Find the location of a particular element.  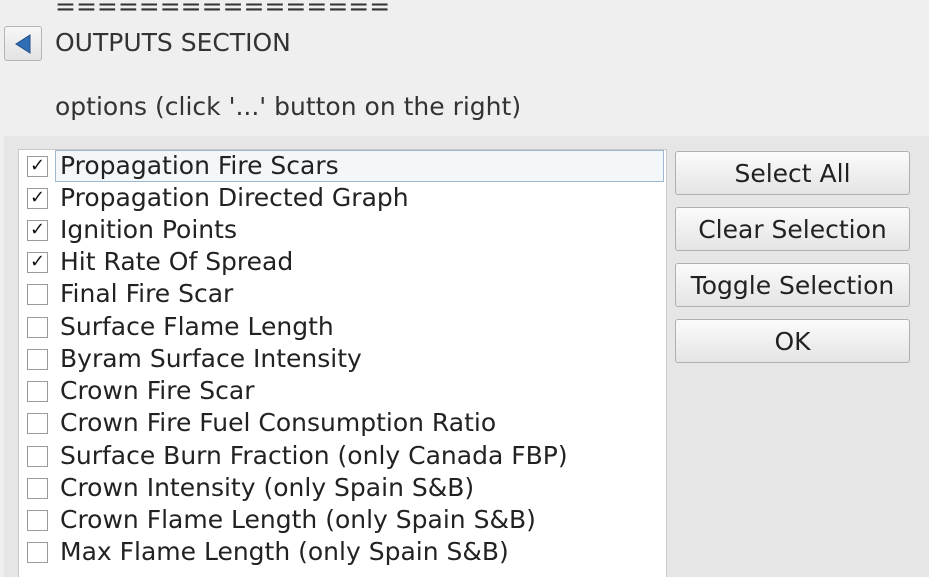

select-all-button: Select All is located at coordinates (792, 173).